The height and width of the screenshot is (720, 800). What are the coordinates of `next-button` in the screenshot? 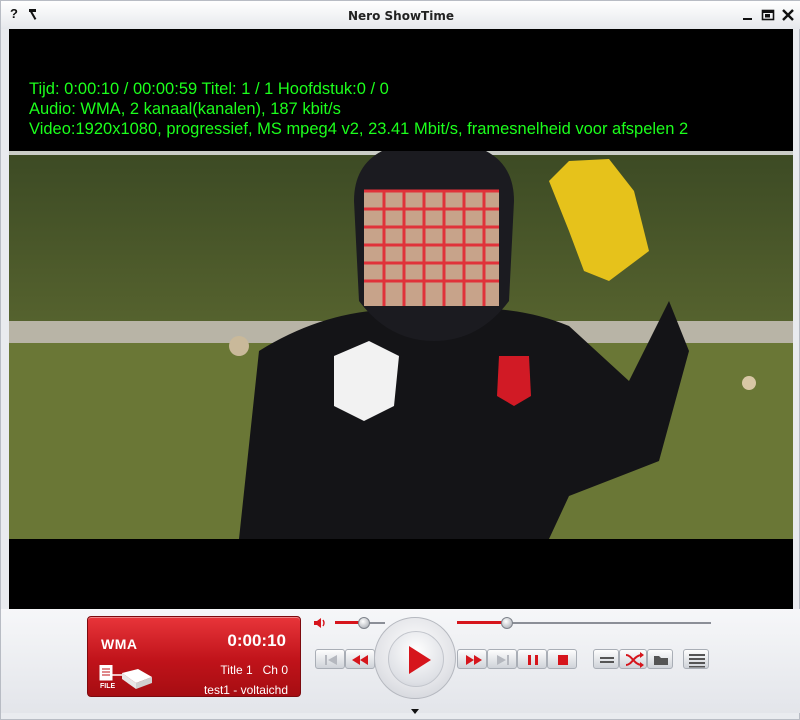 It's located at (502, 659).